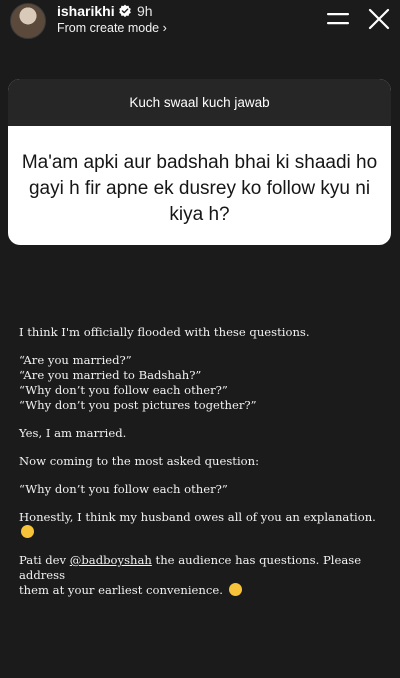  I want to click on verified-badge-icon, so click(125, 11).